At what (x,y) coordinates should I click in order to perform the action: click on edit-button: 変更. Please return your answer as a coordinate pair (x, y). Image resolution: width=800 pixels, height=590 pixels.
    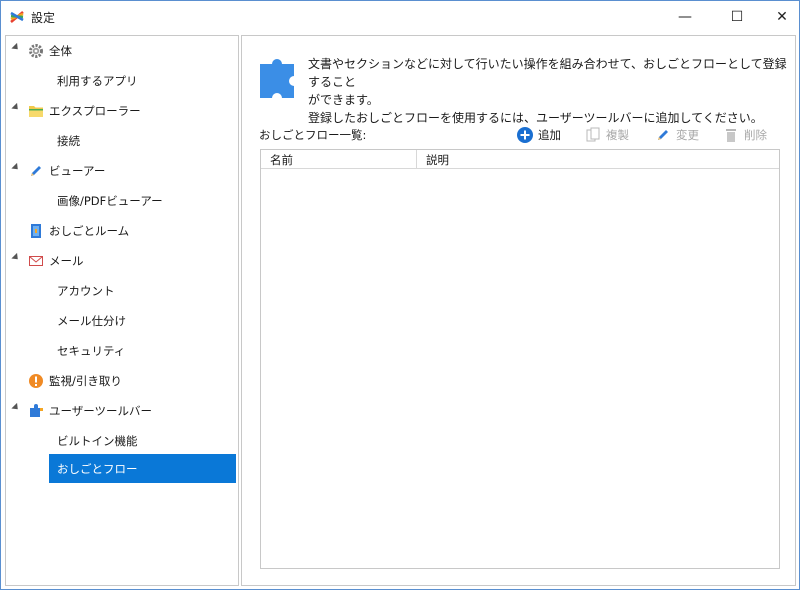
    Looking at the image, I should click on (677, 135).